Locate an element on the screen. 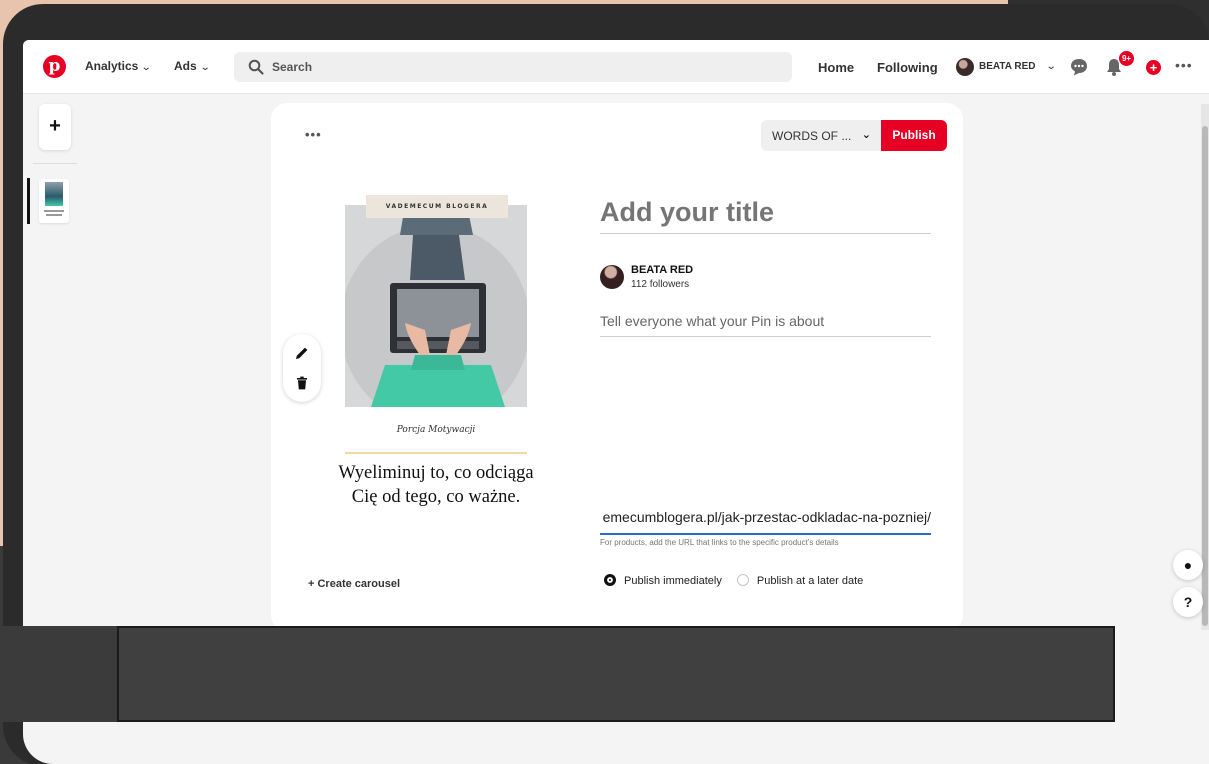  scrollbar-thumb is located at coordinates (1205, 376).